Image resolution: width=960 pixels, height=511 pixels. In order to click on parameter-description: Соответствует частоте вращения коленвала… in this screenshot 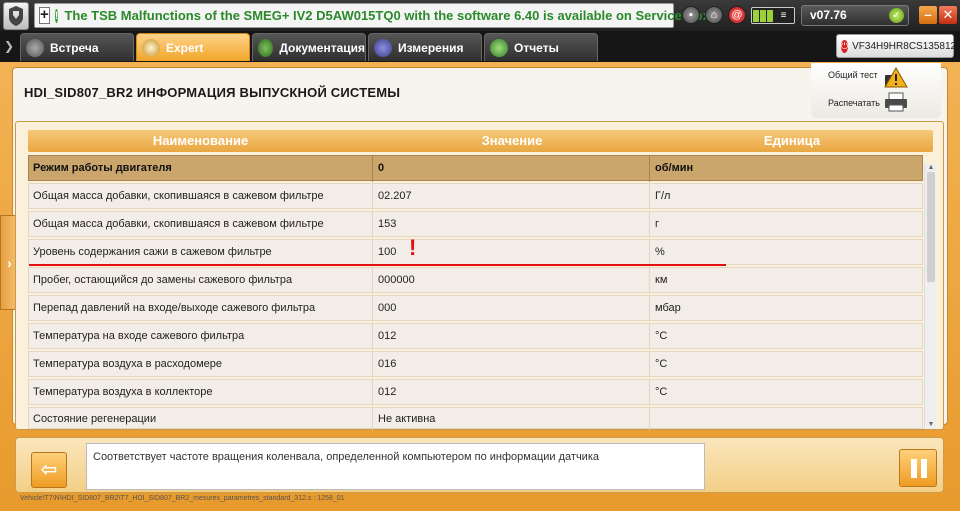, I will do `click(395, 466)`.